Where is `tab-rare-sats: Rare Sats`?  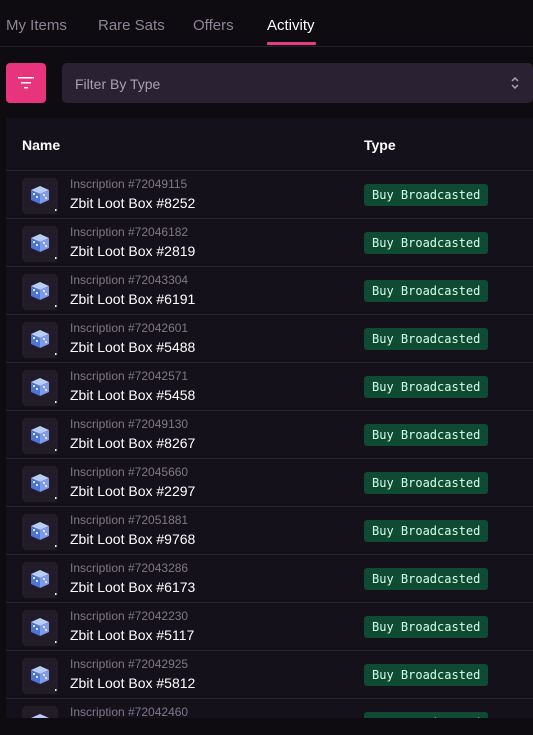 tab-rare-sats: Rare Sats is located at coordinates (131, 25).